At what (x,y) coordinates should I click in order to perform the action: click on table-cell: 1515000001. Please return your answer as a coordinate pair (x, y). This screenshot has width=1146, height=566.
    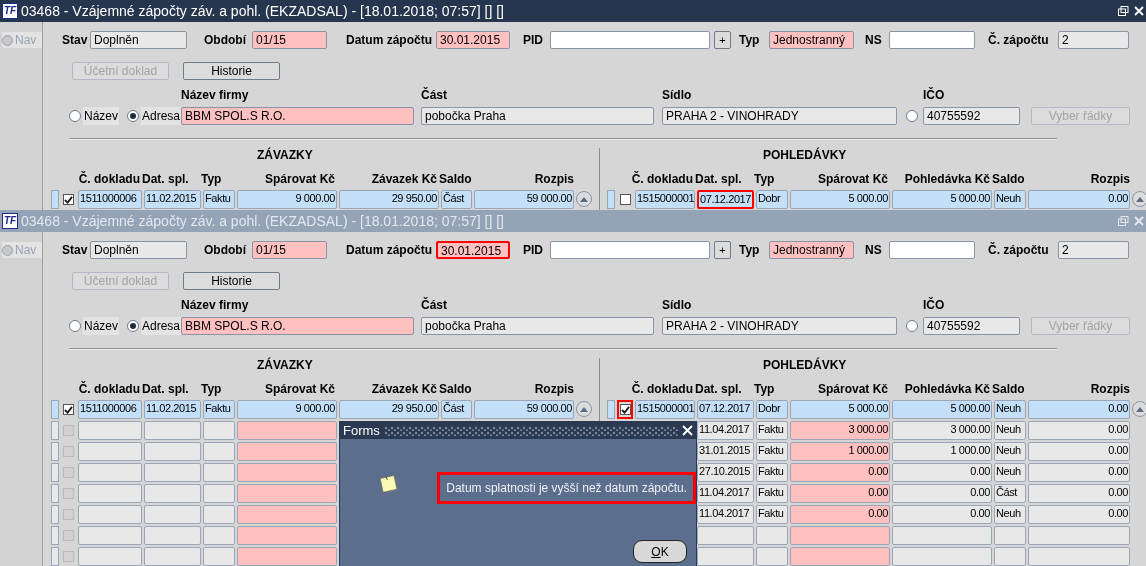
    Looking at the image, I should click on (665, 199).